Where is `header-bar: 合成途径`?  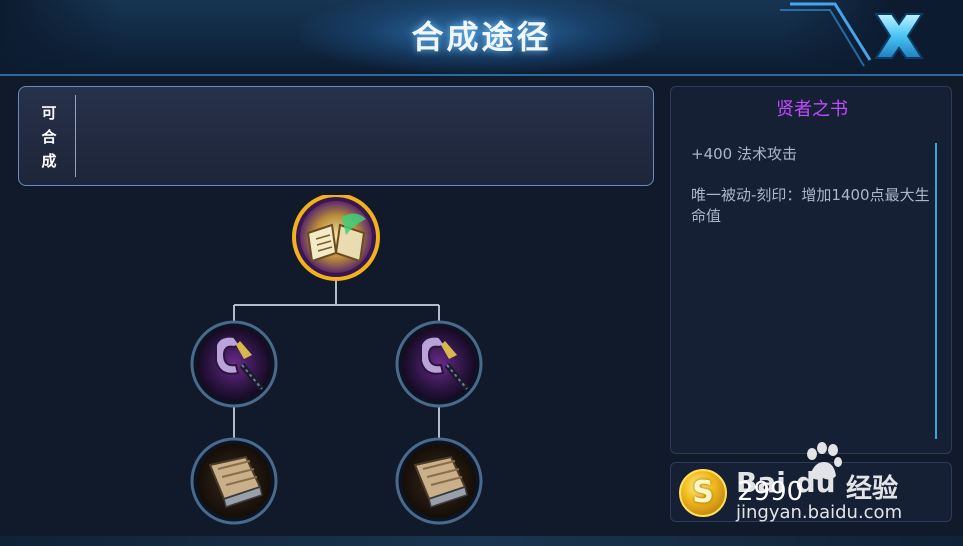 header-bar: 合成途径 is located at coordinates (481, 38).